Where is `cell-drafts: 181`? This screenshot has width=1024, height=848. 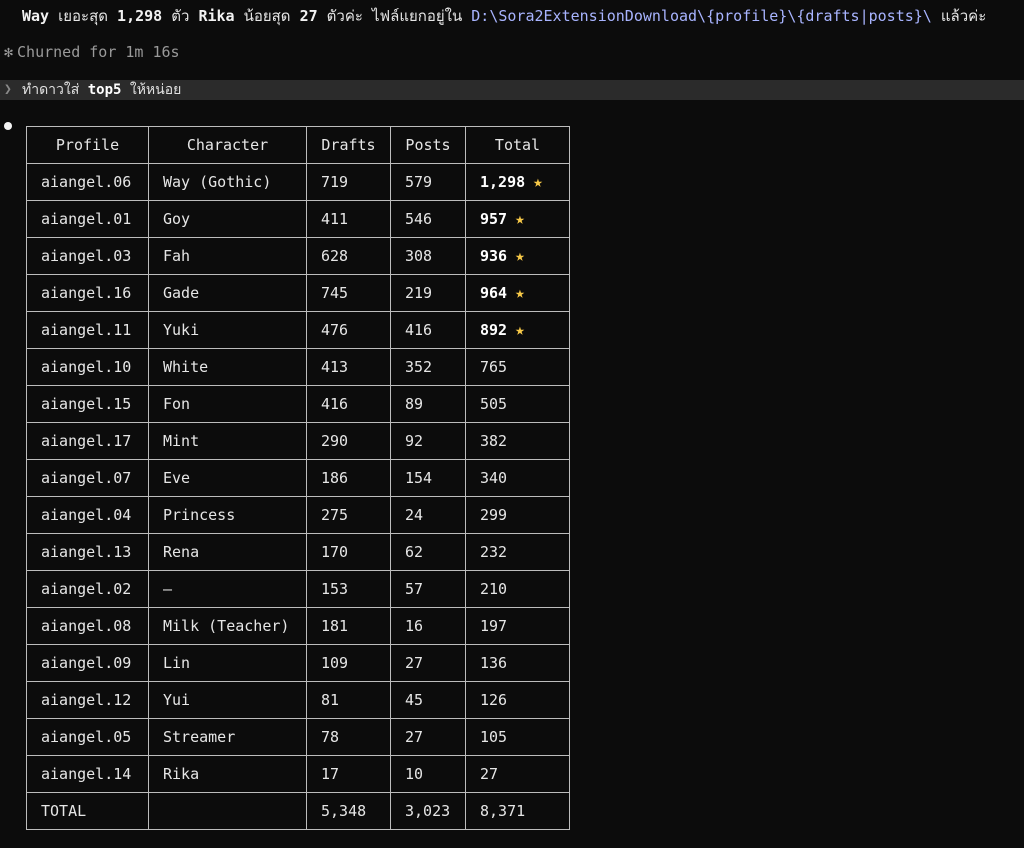
cell-drafts: 181 is located at coordinates (348, 626).